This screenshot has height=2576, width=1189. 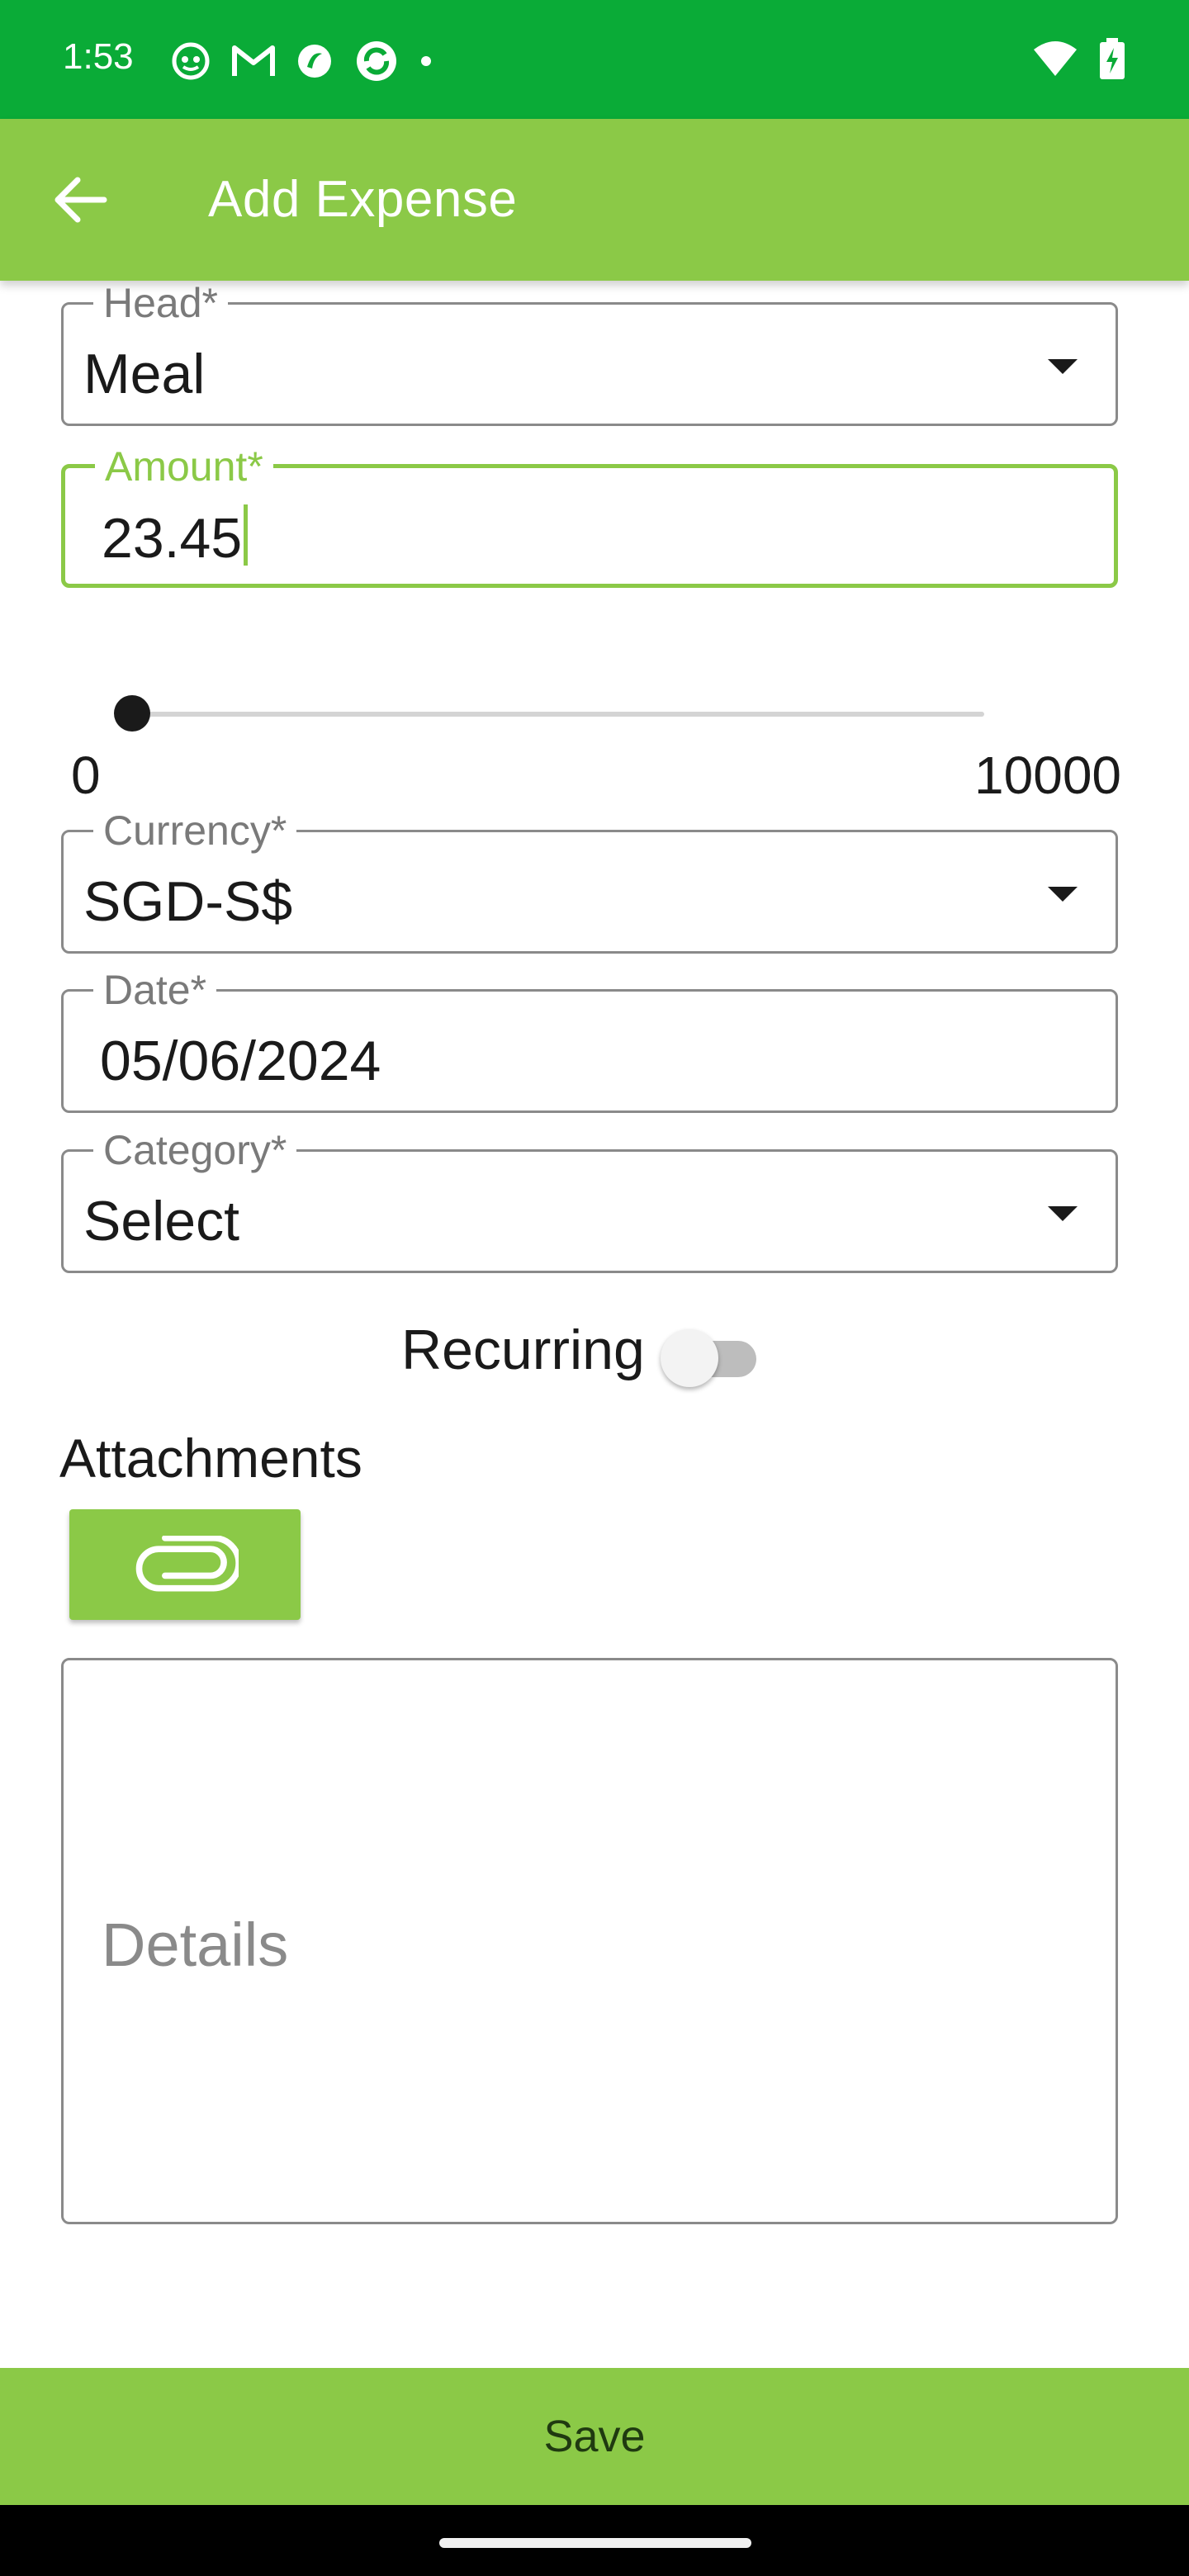 What do you see at coordinates (594, 59) in the screenshot?
I see `status-bar: 1:53` at bounding box center [594, 59].